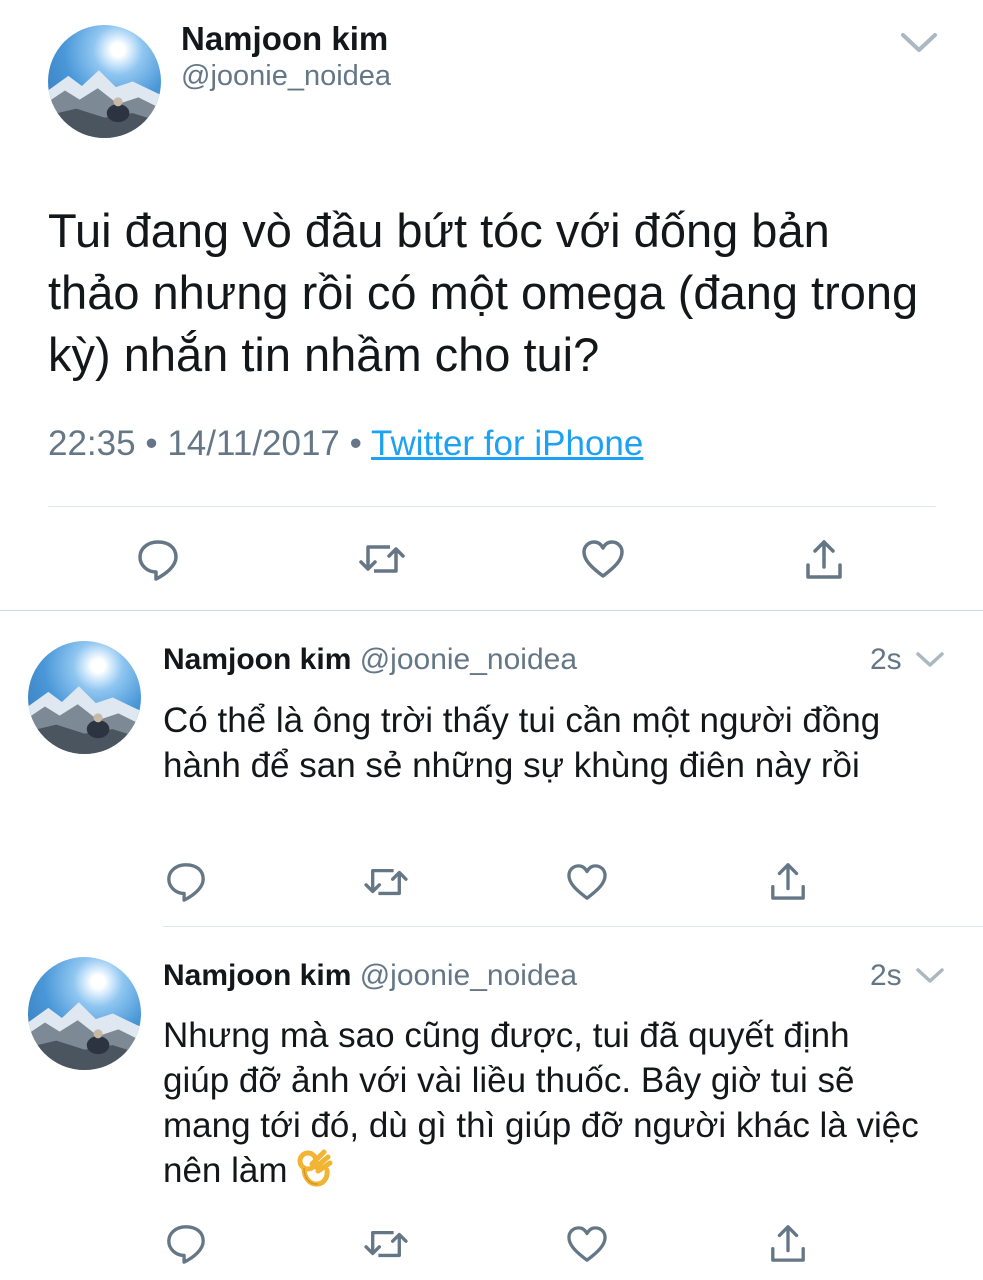 This screenshot has height=1280, width=983. What do you see at coordinates (507, 443) in the screenshot?
I see `tweet-source-link: Twitter for iPhone` at bounding box center [507, 443].